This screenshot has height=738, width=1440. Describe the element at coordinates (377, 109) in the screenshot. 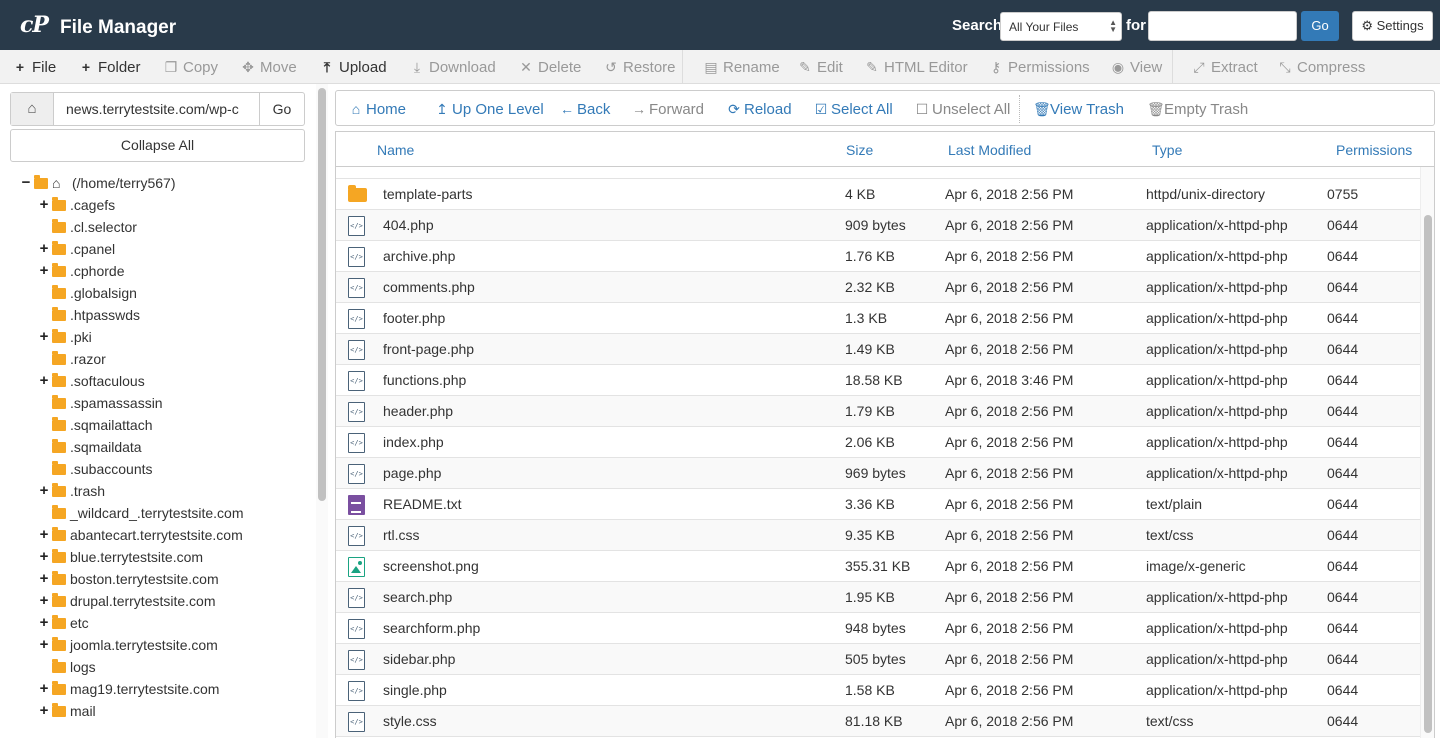

I see `nav-home-button: ⌂ Home` at that location.